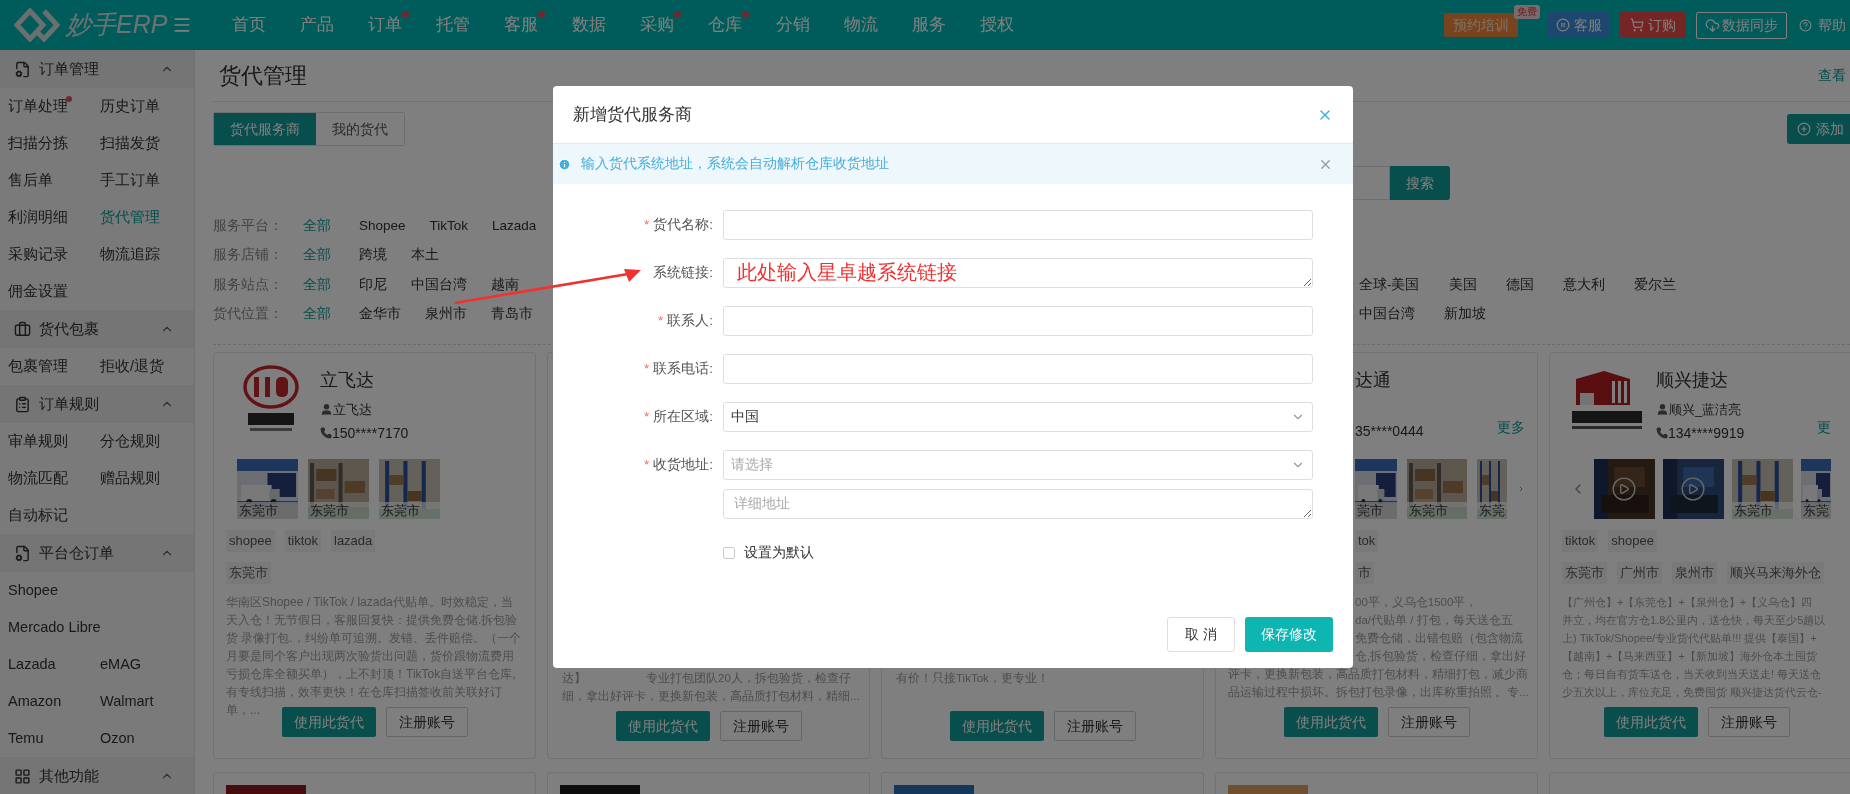 This screenshot has width=1850, height=794. I want to click on sidebar-item: 利润明细, so click(54, 217).